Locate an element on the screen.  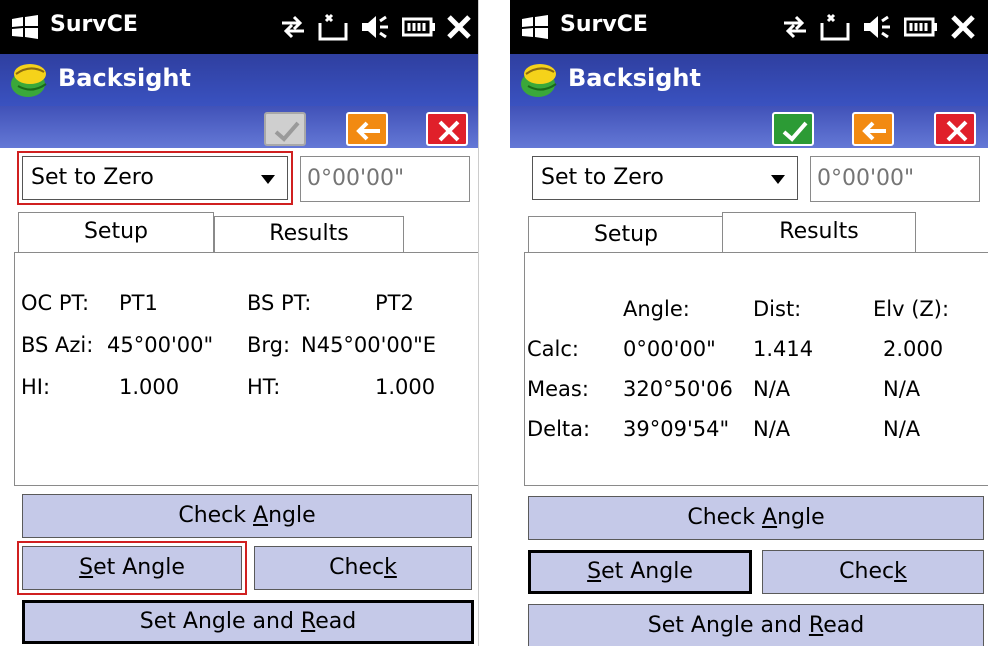
col-header-dist: Dist: is located at coordinates (777, 309).